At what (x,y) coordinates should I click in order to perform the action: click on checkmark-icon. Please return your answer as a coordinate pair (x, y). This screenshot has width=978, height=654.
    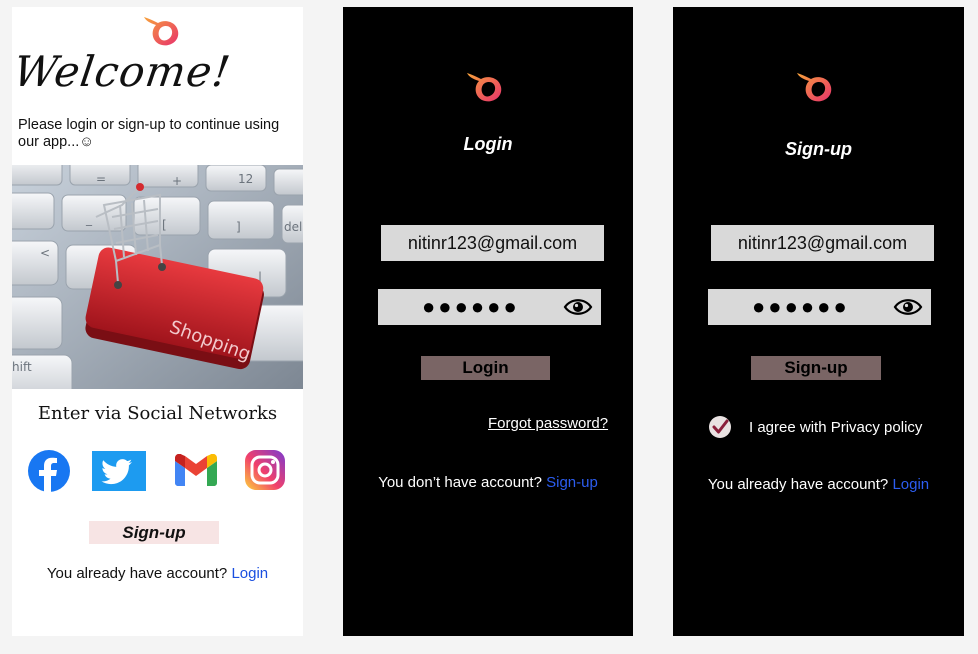
    Looking at the image, I should click on (720, 426).